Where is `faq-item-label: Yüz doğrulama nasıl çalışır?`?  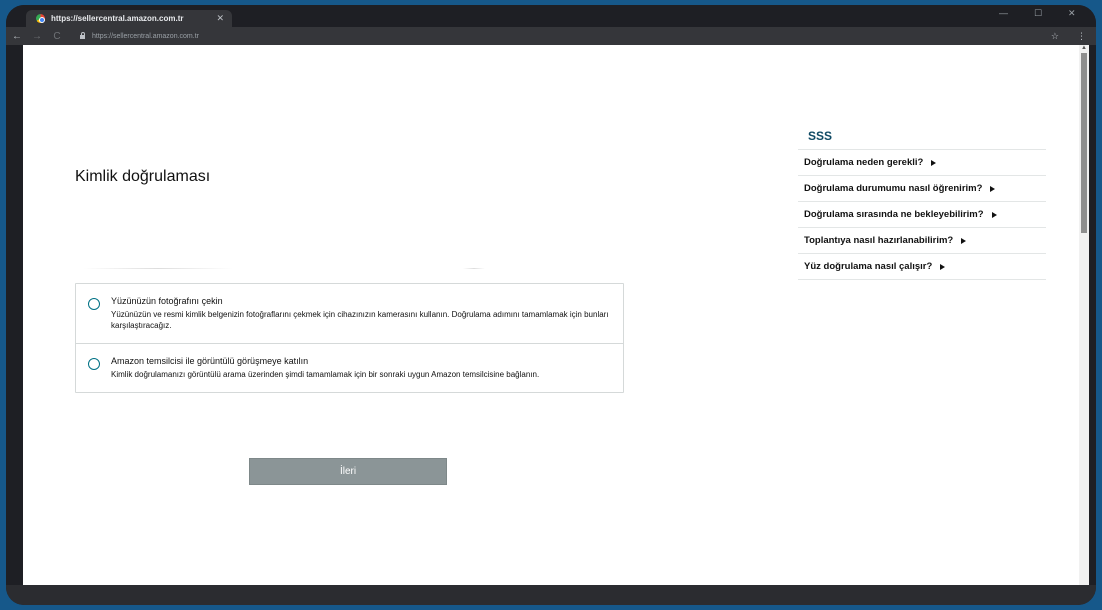 faq-item-label: Yüz doğrulama nasıl çalışır? is located at coordinates (868, 266).